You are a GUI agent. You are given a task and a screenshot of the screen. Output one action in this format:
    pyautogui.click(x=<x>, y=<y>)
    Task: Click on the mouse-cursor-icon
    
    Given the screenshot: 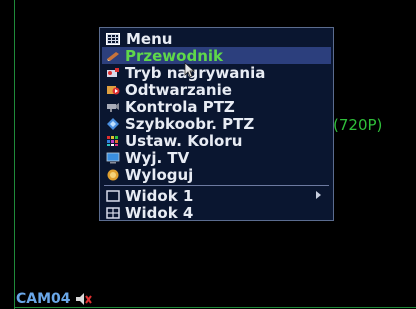 What is the action you would take?
    pyautogui.click(x=190, y=70)
    